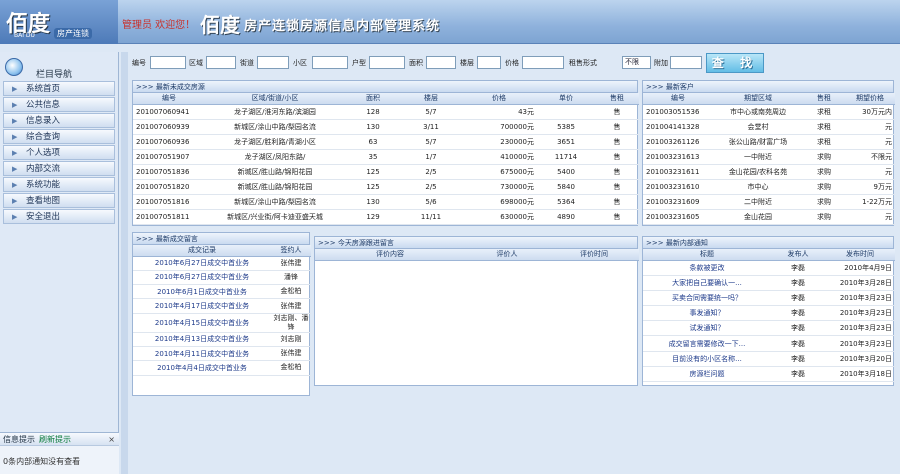 The image size is (900, 474). I want to click on logo-sub-text: BAI DU, so click(24, 35).